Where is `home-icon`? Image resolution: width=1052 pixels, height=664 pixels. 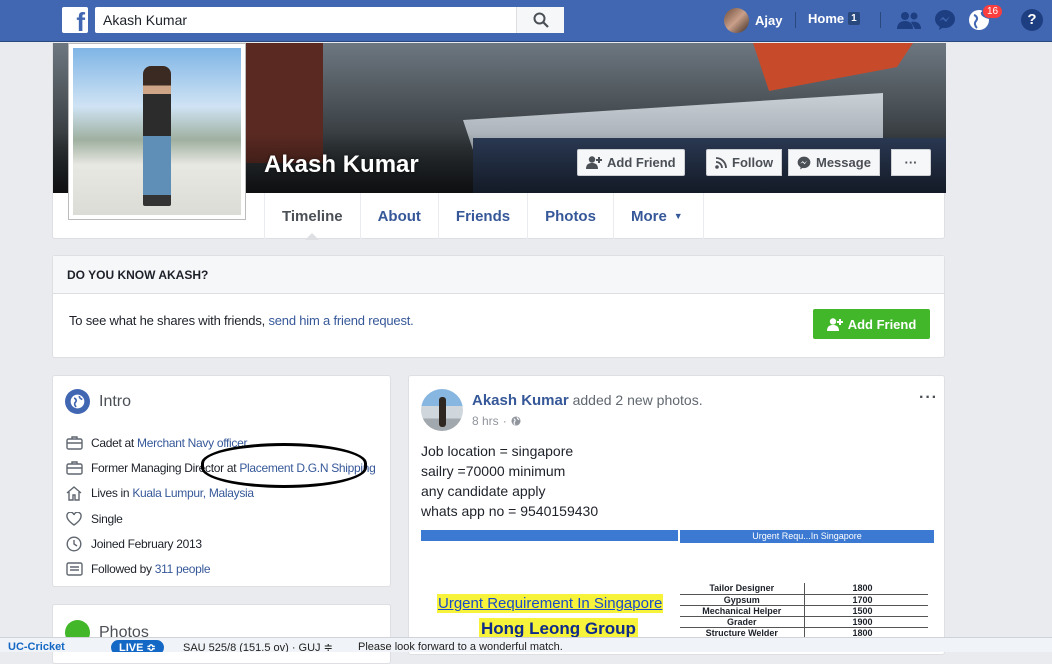 home-icon is located at coordinates (74, 493).